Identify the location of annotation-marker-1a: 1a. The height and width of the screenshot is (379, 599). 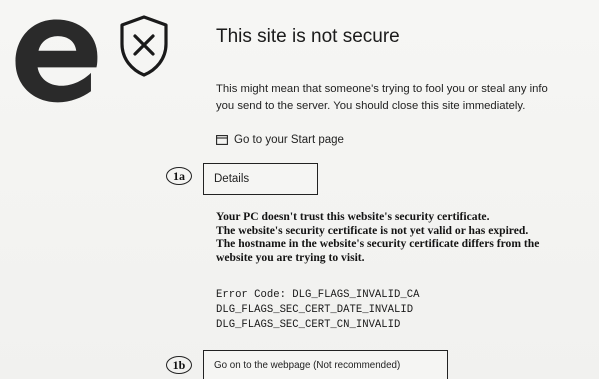
(179, 176).